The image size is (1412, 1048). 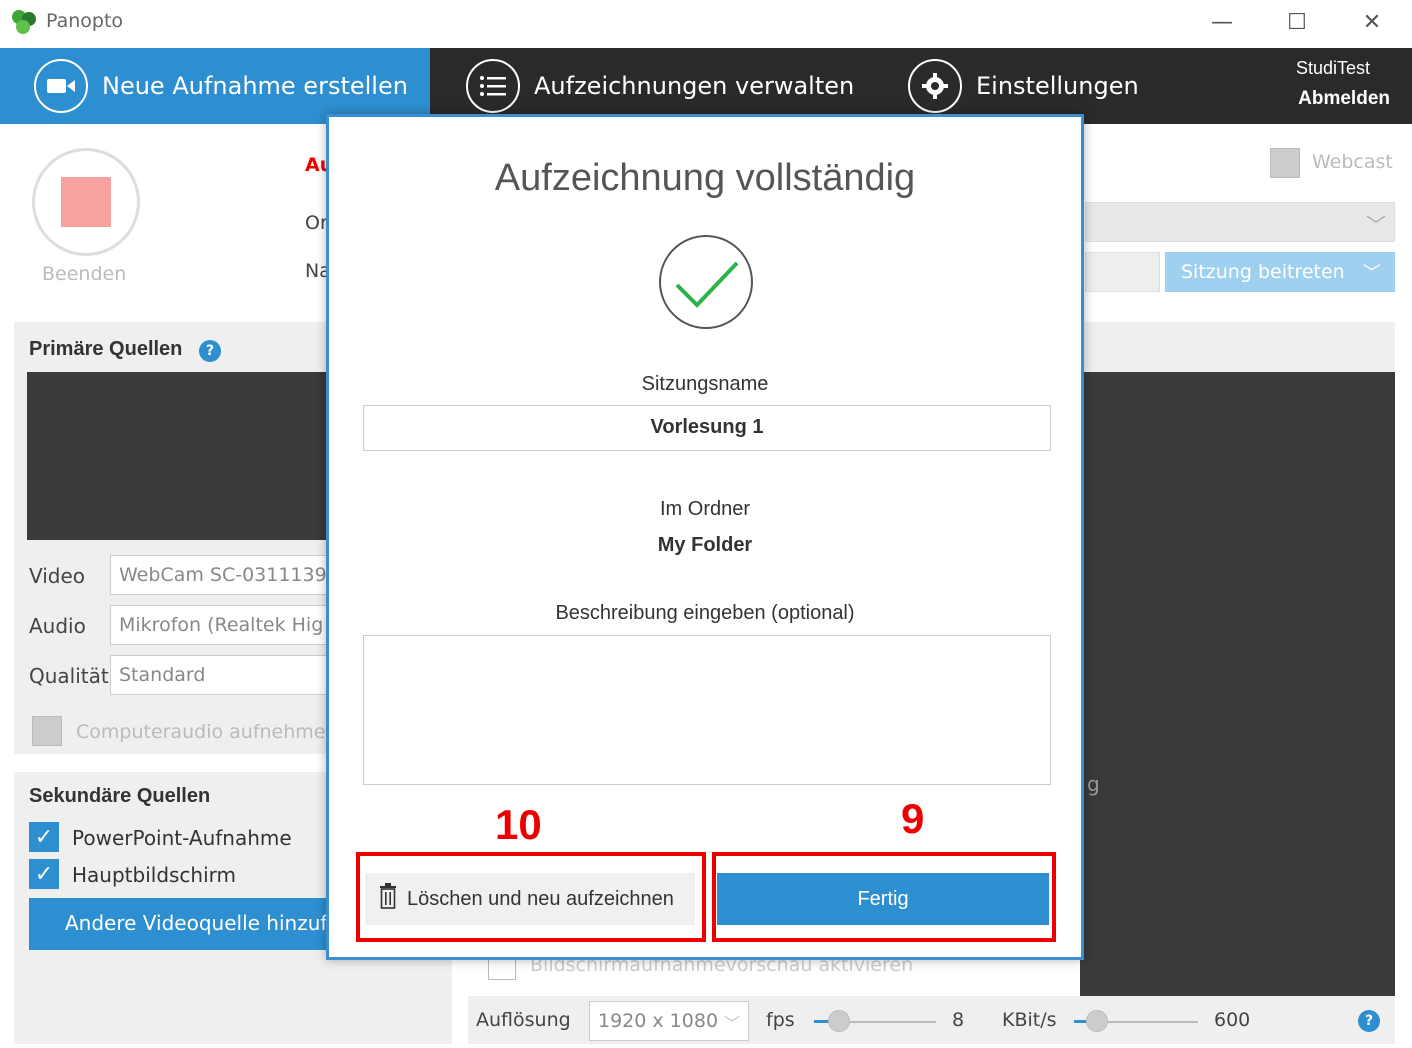 What do you see at coordinates (85, 21) in the screenshot?
I see `app-title: Panopto` at bounding box center [85, 21].